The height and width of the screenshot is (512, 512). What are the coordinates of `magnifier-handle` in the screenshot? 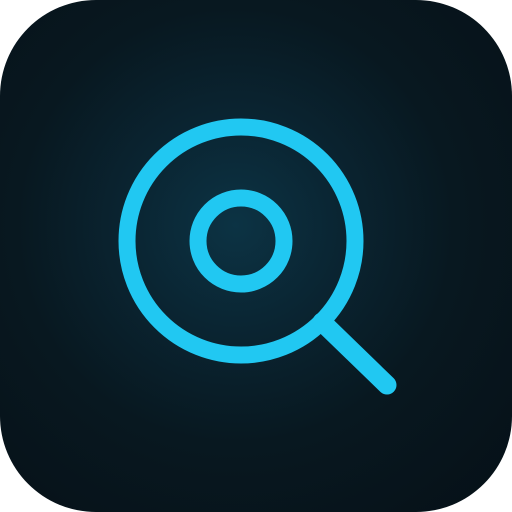 It's located at (354, 353).